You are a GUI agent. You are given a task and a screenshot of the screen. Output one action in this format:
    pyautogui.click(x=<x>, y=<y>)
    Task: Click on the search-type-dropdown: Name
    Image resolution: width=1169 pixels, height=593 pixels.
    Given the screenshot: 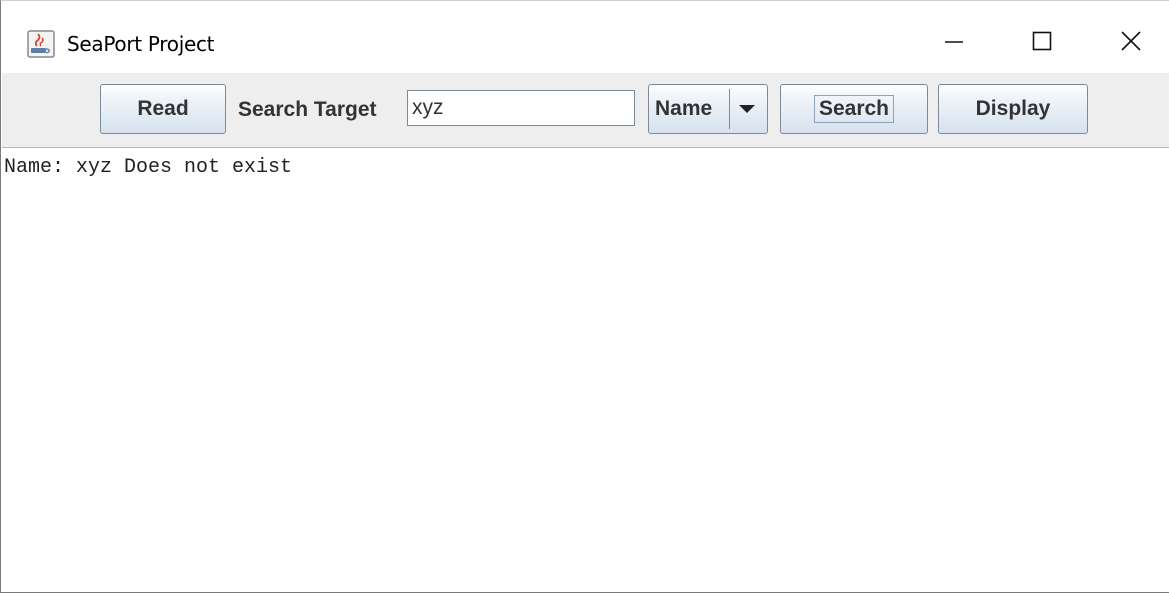 What is the action you would take?
    pyautogui.click(x=708, y=109)
    